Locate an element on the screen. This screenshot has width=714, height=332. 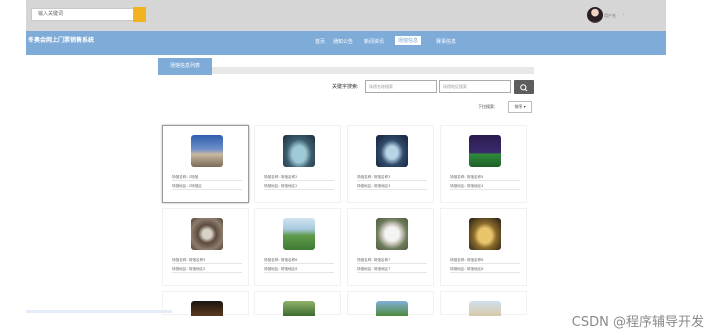
venue-name: 场馆名称: 场馆名称7 is located at coordinates (392, 261).